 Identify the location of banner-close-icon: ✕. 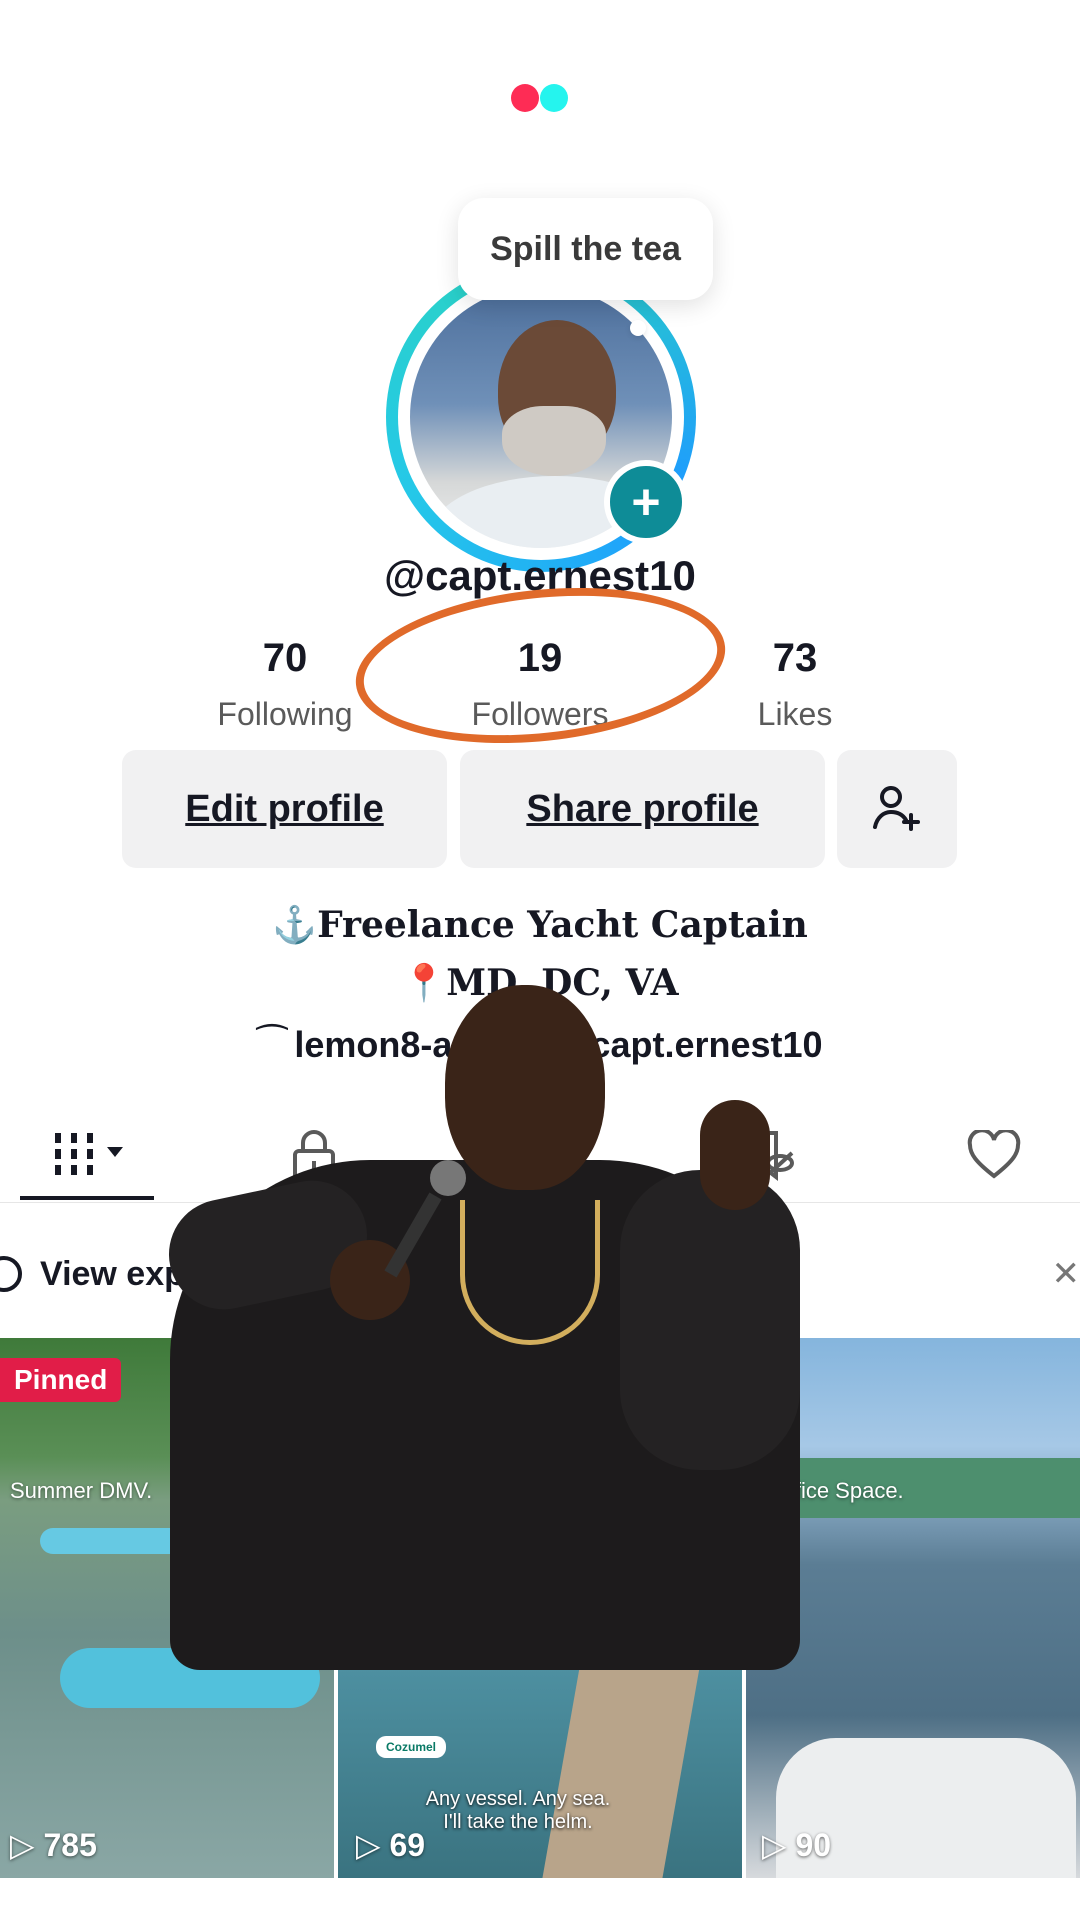
(1066, 1274).